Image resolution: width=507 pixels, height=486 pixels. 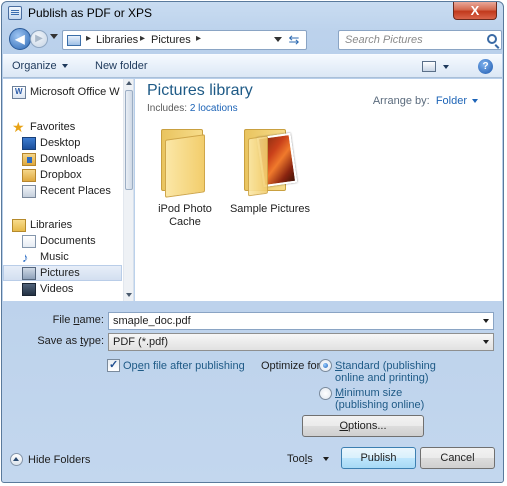 What do you see at coordinates (34, 66) in the screenshot?
I see `organize-label: Organize` at bounding box center [34, 66].